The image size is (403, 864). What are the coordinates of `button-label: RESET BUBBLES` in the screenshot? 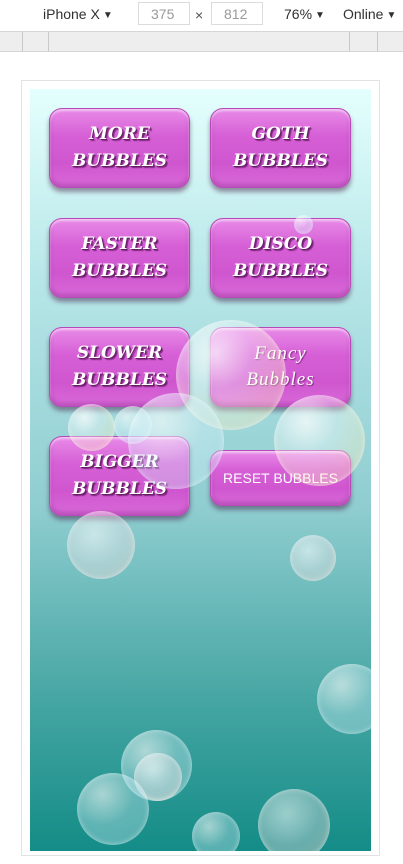 It's located at (280, 477).